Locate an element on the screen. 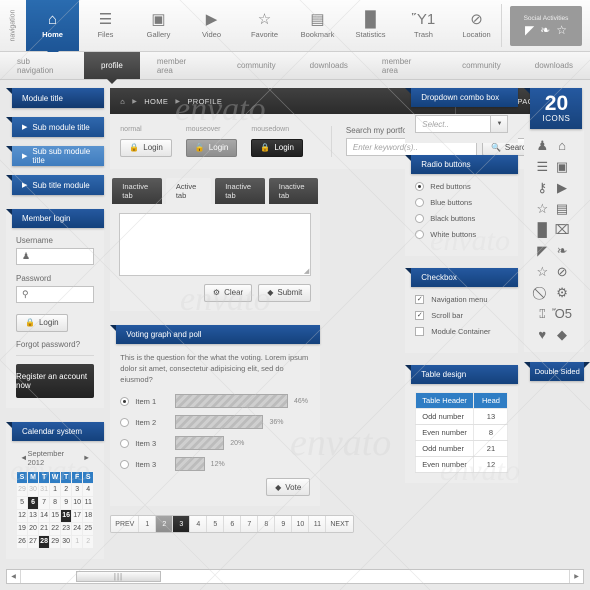 The image size is (590, 590). gear-icon: ⚙ is located at coordinates (562, 293).